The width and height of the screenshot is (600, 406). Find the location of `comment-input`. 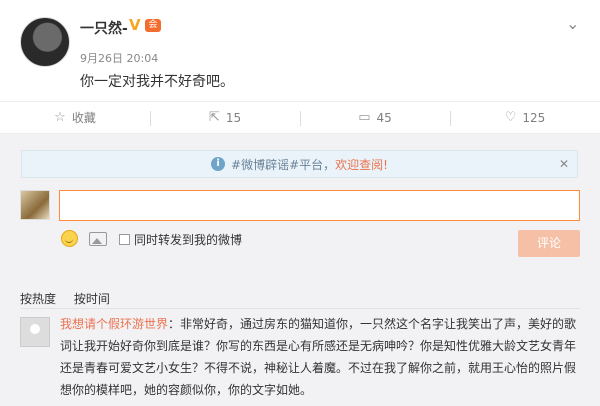

comment-input is located at coordinates (319, 205).